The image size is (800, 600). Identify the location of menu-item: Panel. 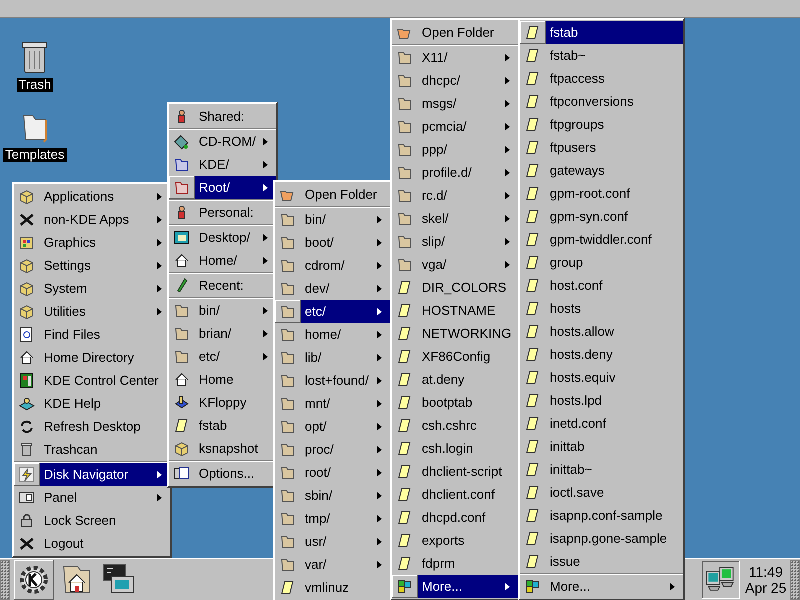
(92, 497).